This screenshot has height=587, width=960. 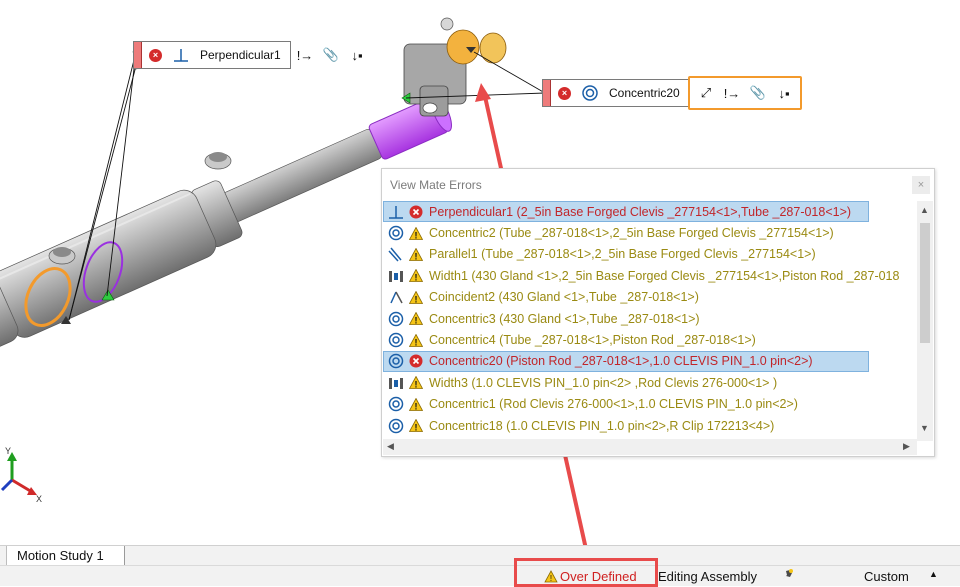 I want to click on perpendicular1-callout: × Perpendicular1, so click(x=212, y=55).